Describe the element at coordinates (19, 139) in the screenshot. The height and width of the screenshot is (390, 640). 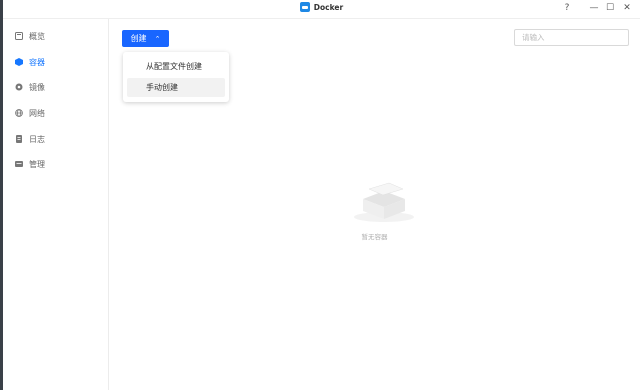
I see `log-icon` at that location.